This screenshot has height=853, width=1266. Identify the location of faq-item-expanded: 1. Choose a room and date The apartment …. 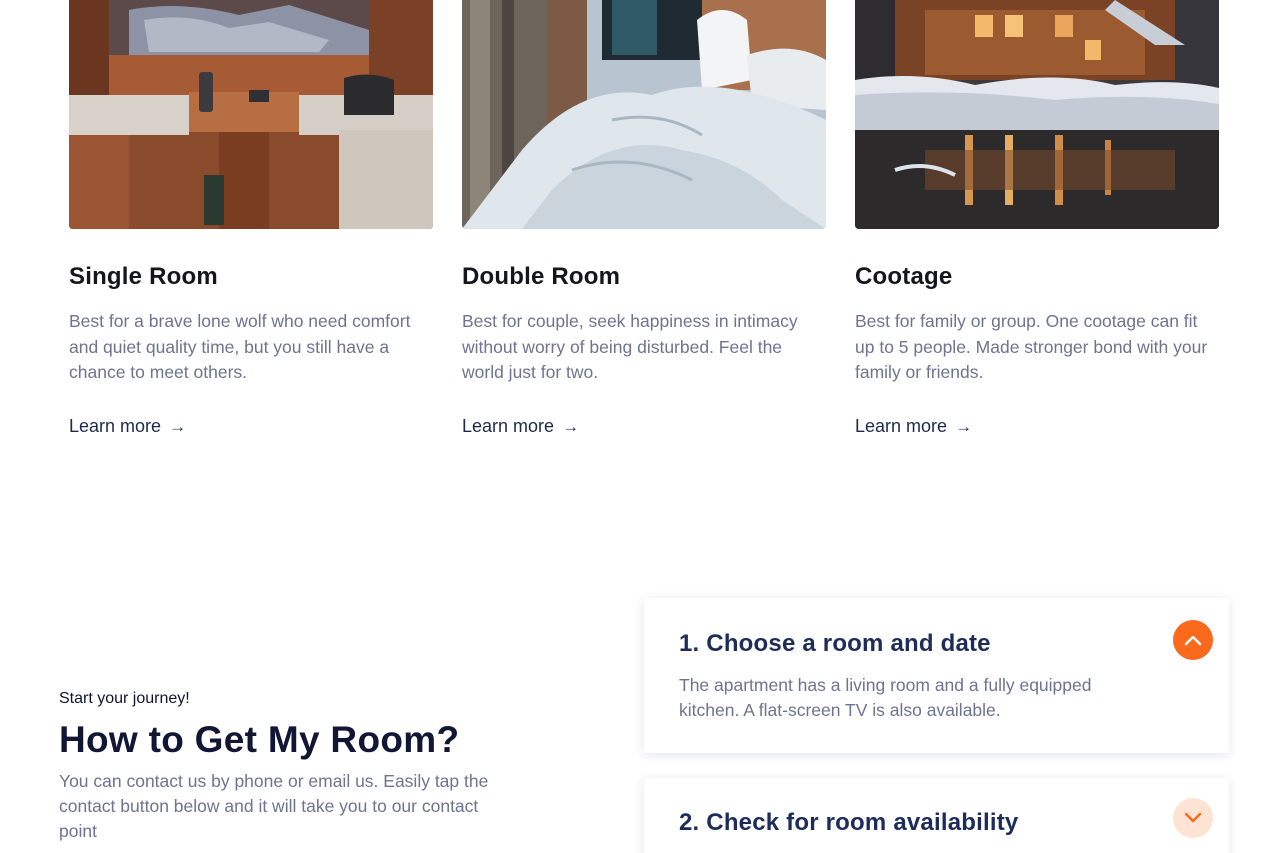
(936, 675).